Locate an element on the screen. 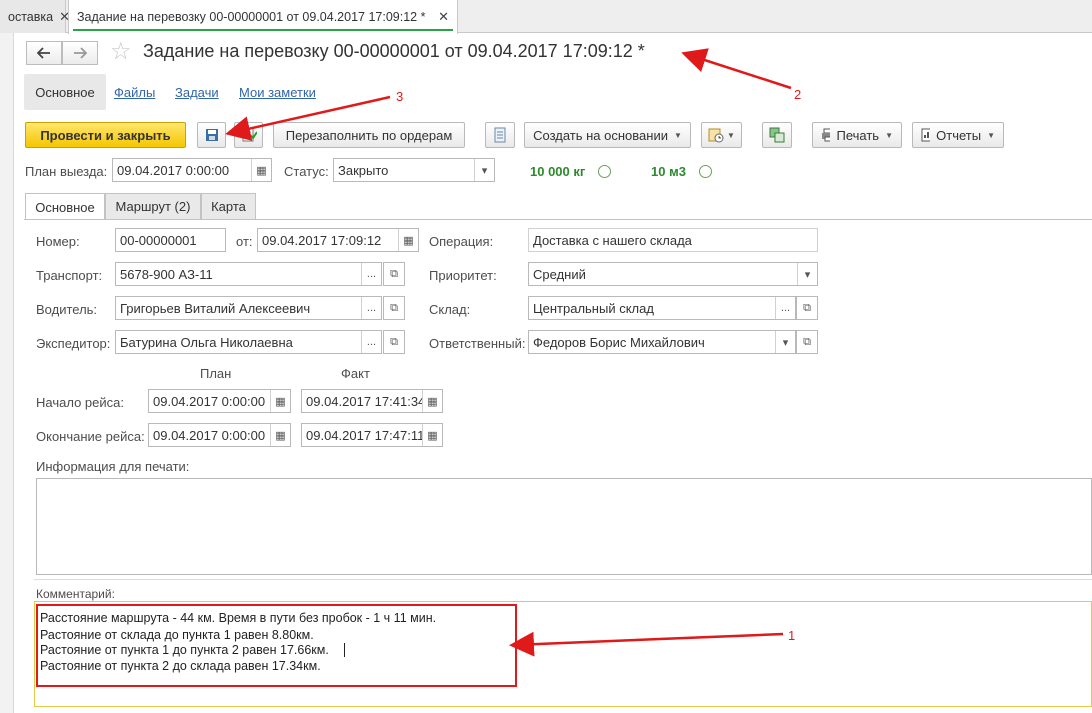  operation-value: Доставка с нашего склада is located at coordinates (612, 240).